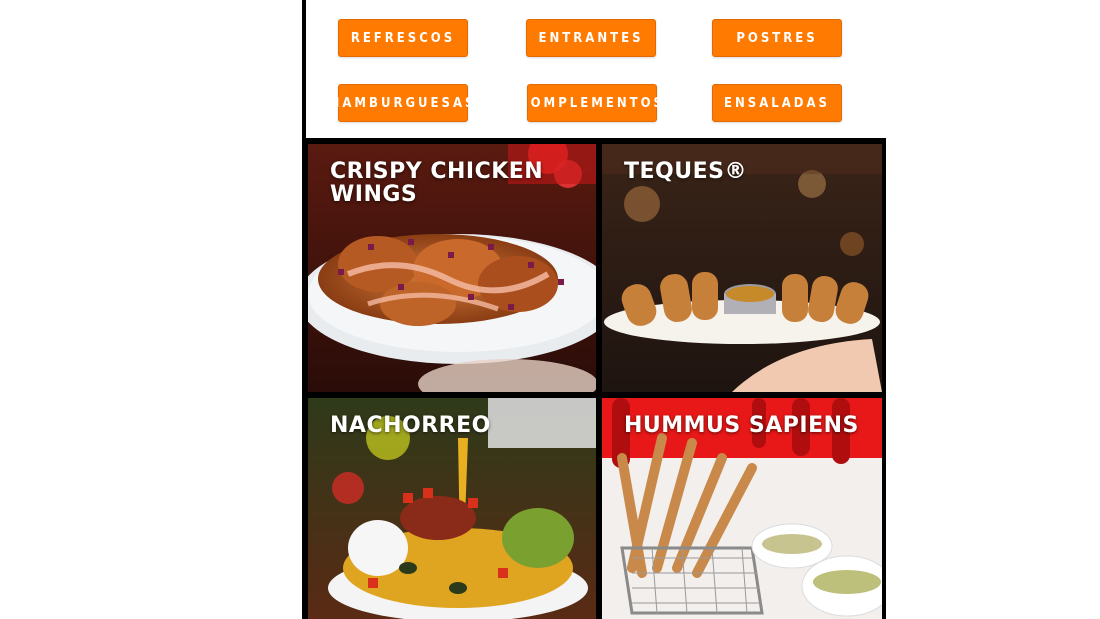 The height and width of the screenshot is (619, 1100). Describe the element at coordinates (741, 425) in the screenshot. I see `product-title: HUMMUS SAPIENS` at that location.